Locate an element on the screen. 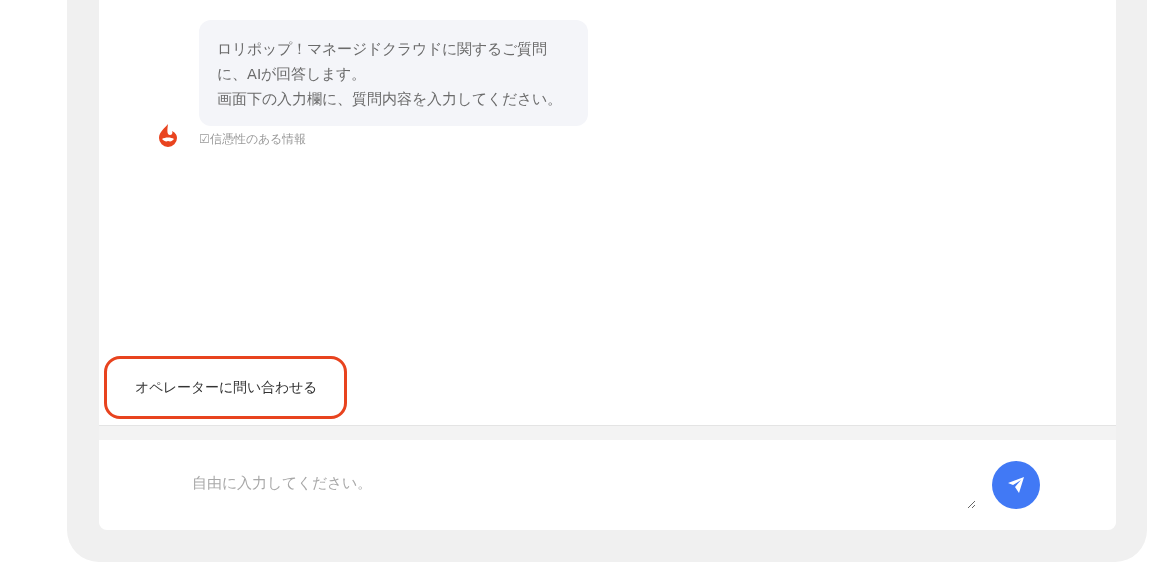 The width and height of the screenshot is (1174, 578). avatar-icon is located at coordinates (168, 135).